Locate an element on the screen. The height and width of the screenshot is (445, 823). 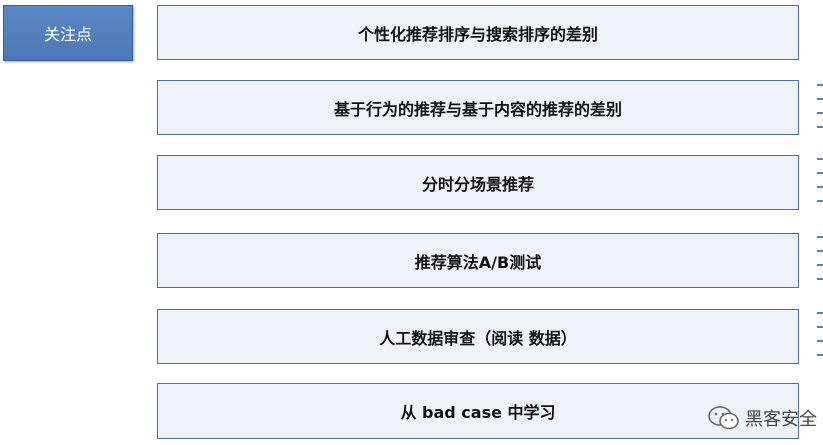
list-item-label: 人工数据审查（阅读 数据） is located at coordinates (478, 338).